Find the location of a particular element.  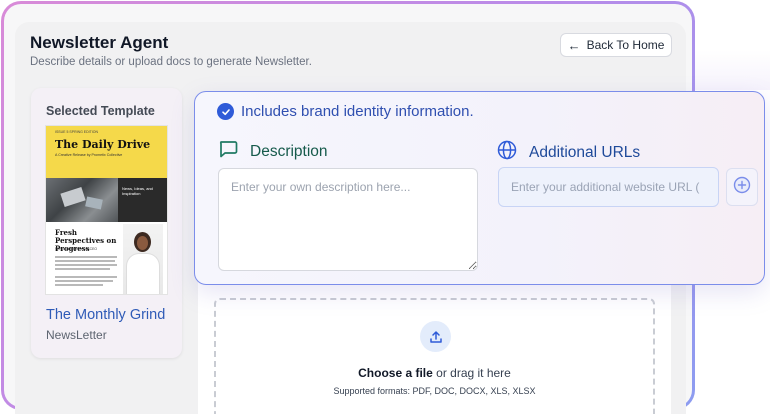

globe-icon is located at coordinates (507, 152).